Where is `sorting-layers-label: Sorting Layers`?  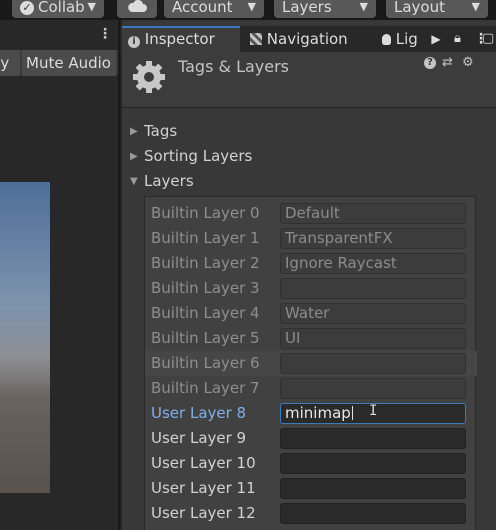 sorting-layers-label: Sorting Layers is located at coordinates (198, 156).